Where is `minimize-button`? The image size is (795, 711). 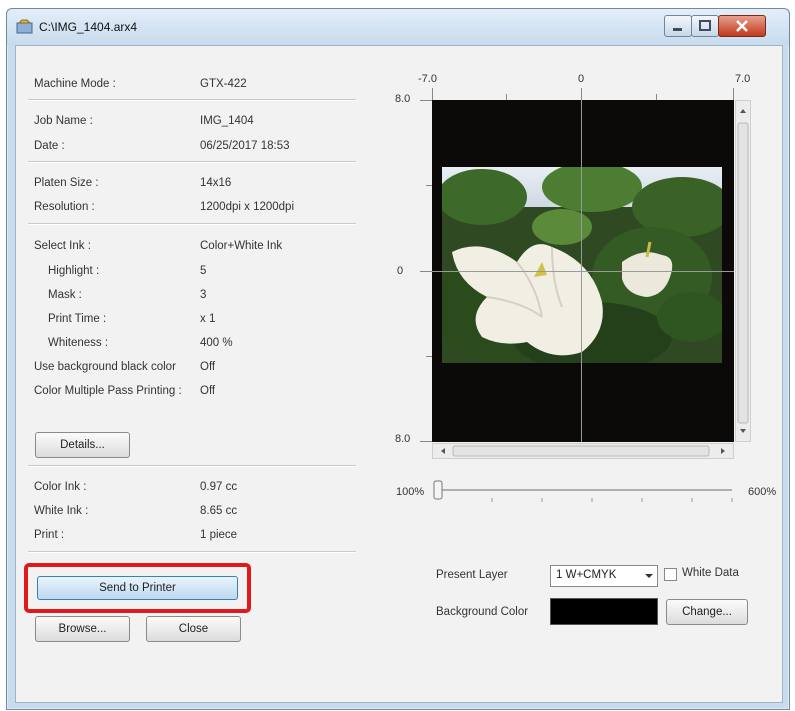
minimize-button is located at coordinates (678, 26).